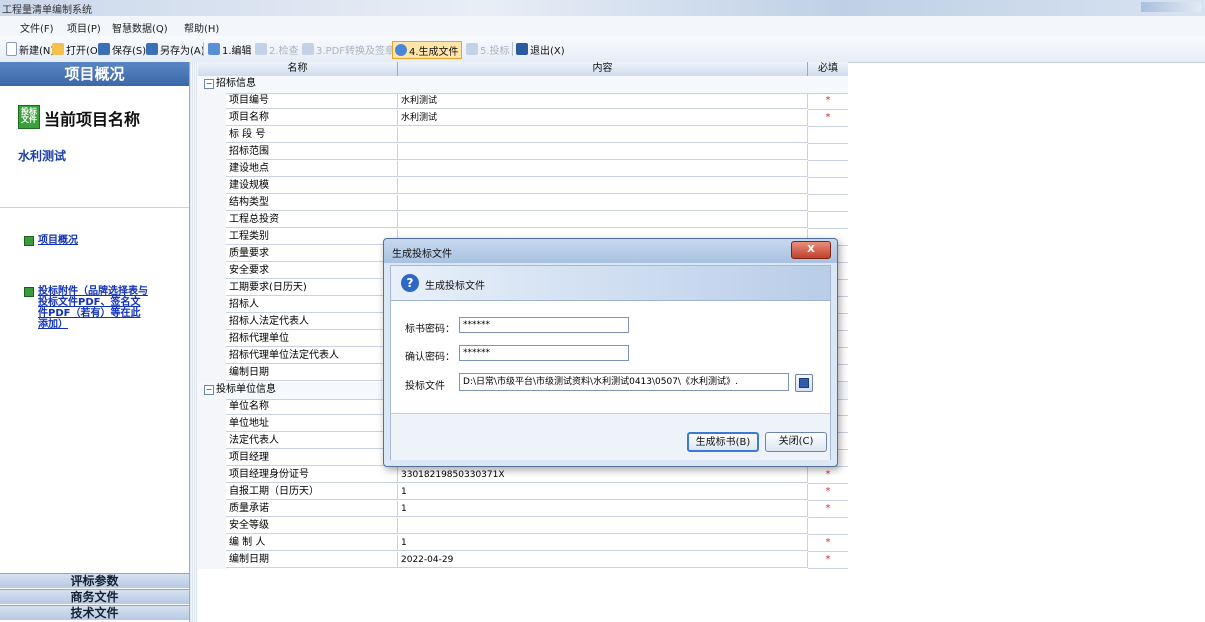 The image size is (1205, 622). Describe the element at coordinates (84, 27) in the screenshot. I see `menu-project: 项目(P)` at that location.